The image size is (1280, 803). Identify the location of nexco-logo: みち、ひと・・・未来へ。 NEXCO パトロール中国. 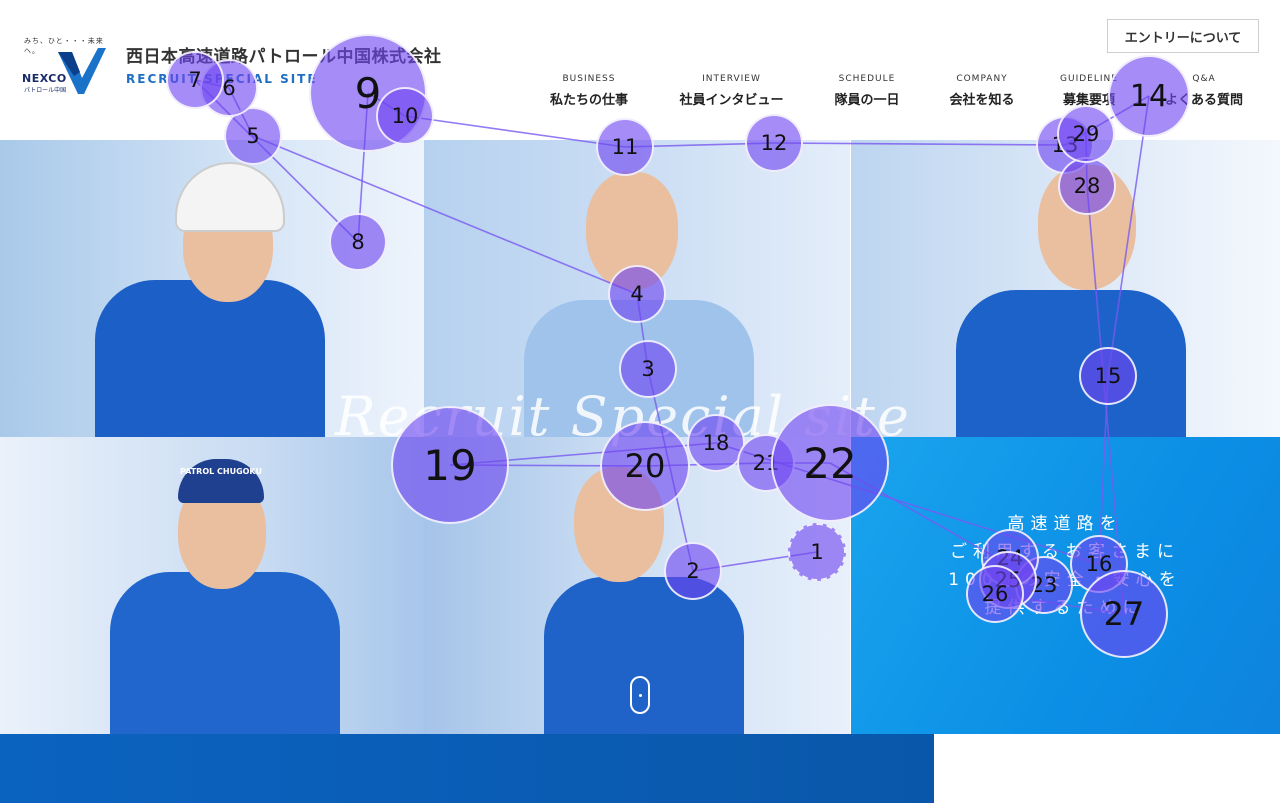
(65, 66).